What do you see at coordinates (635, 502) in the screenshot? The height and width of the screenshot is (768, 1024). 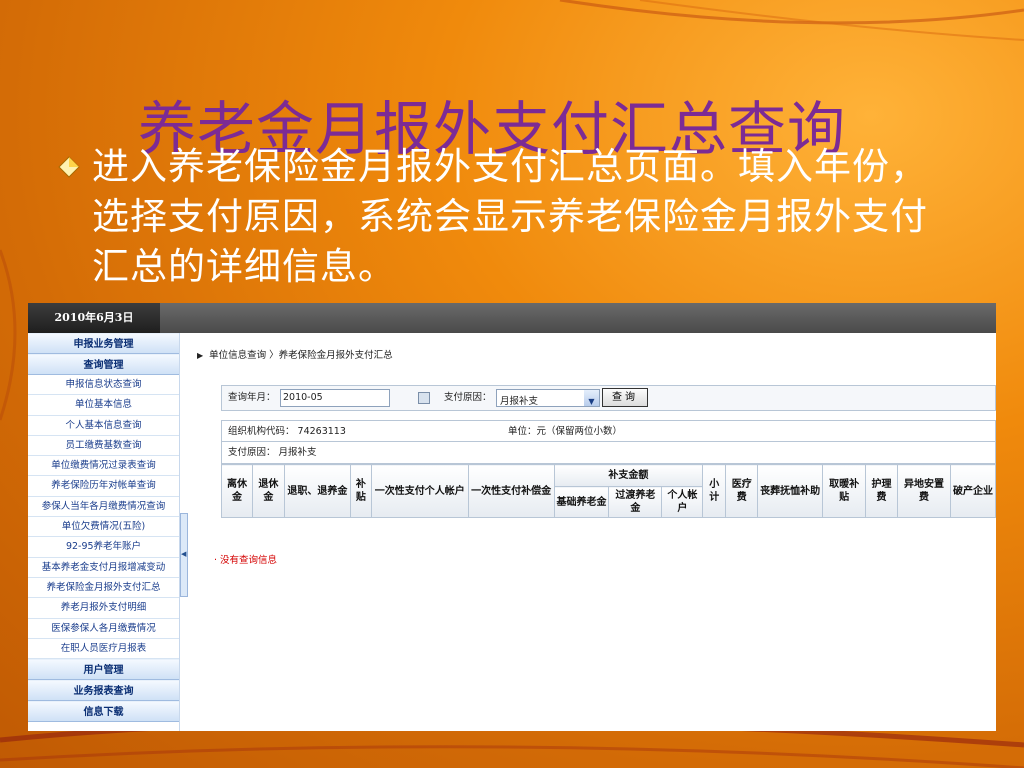 I see `col-header: 过渡养老金` at bounding box center [635, 502].